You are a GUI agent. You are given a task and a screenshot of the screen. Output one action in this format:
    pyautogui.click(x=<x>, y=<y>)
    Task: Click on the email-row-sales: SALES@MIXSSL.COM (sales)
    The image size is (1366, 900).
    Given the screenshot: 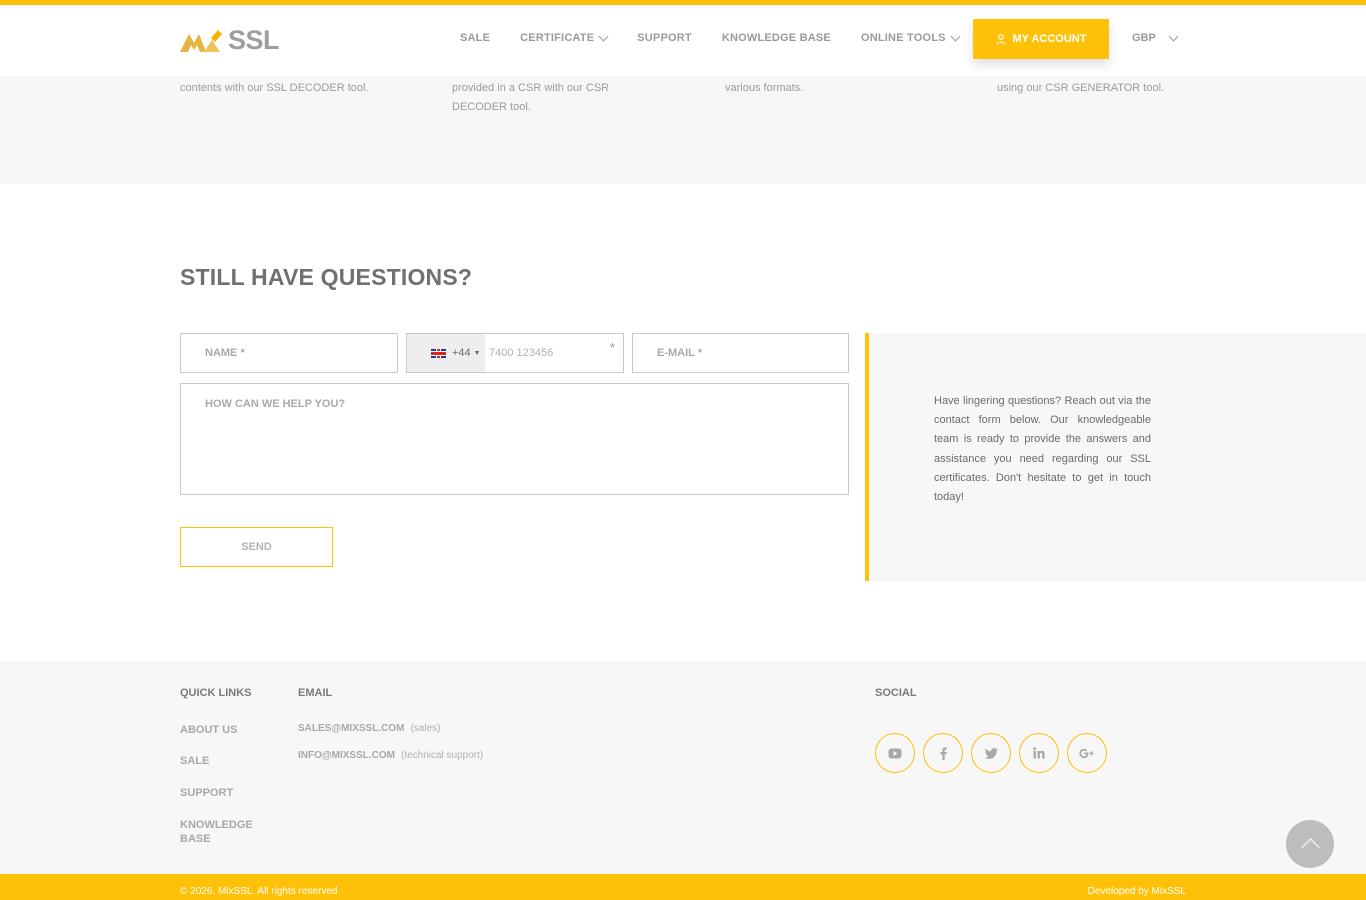 What is the action you would take?
    pyautogui.click(x=369, y=728)
    